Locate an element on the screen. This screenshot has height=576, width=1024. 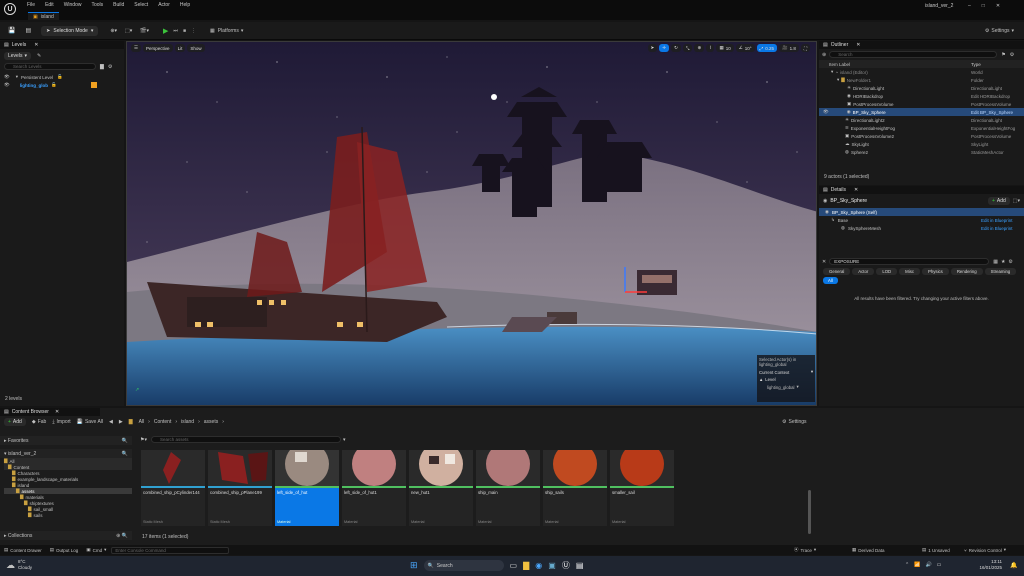
cmd-dropdown: ▣ Cmd ▾ is located at coordinates (96, 550).